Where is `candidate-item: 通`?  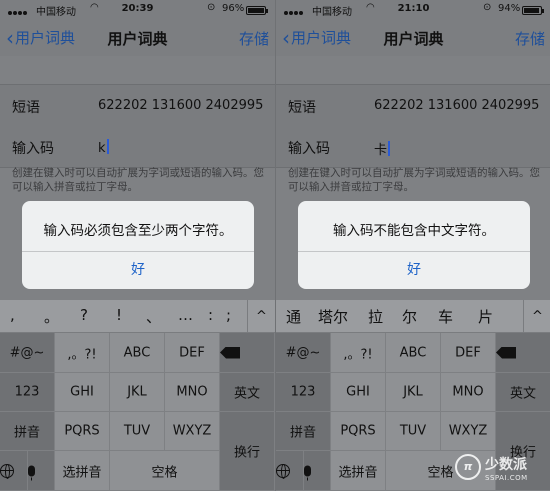 candidate-item: 通 is located at coordinates (293, 316).